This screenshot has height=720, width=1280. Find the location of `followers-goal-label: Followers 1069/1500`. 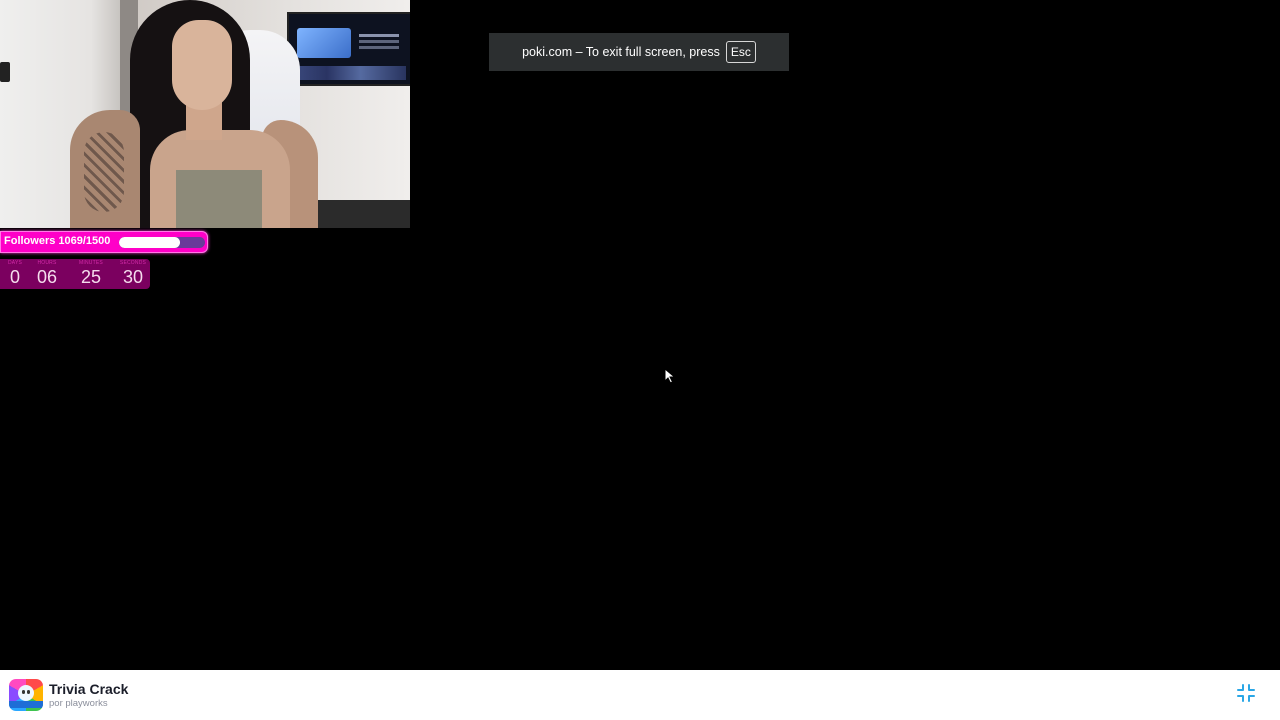

followers-goal-label: Followers 1069/1500 is located at coordinates (57, 241).